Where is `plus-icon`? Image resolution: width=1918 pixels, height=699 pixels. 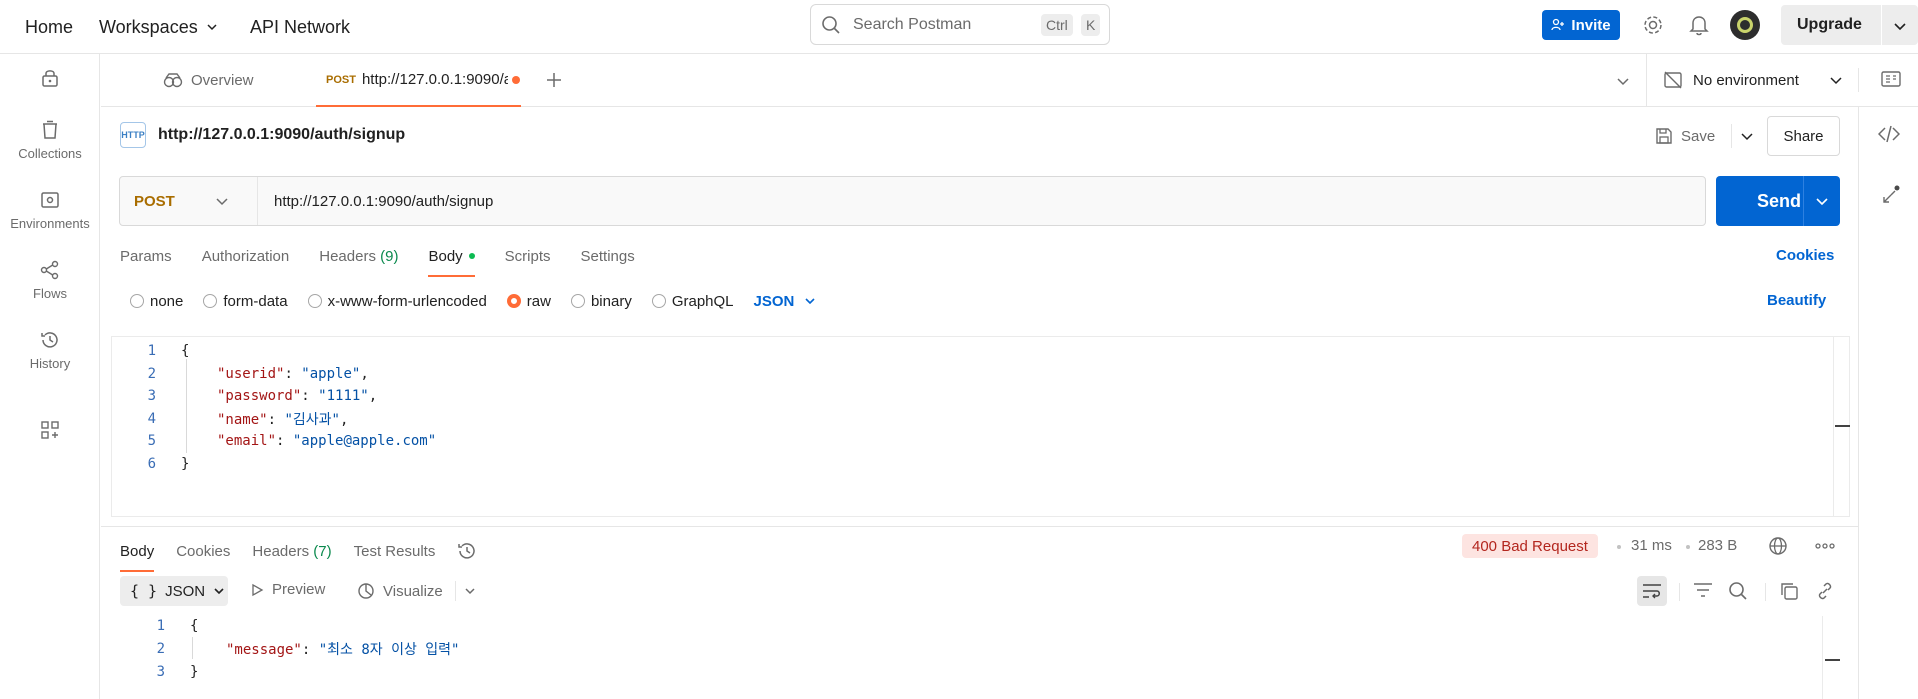
plus-icon is located at coordinates (554, 80).